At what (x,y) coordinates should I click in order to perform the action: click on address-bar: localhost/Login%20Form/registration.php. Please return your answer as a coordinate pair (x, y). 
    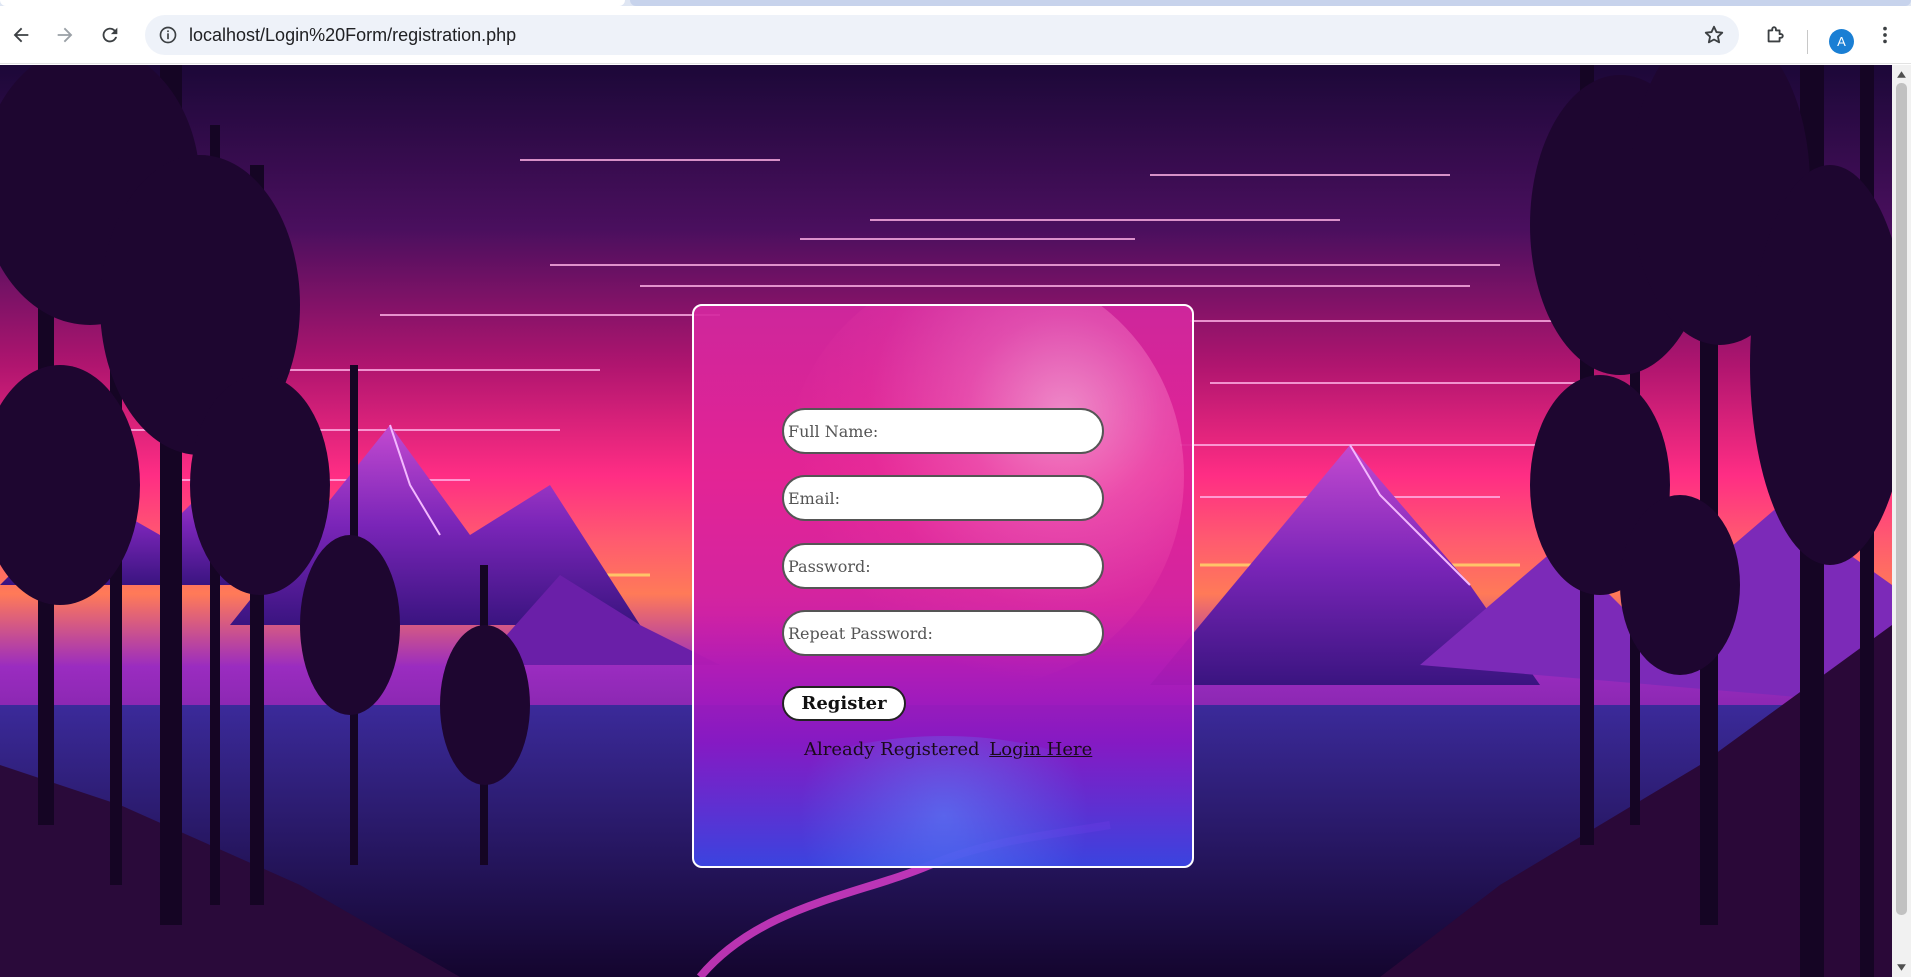
    Looking at the image, I should click on (942, 35).